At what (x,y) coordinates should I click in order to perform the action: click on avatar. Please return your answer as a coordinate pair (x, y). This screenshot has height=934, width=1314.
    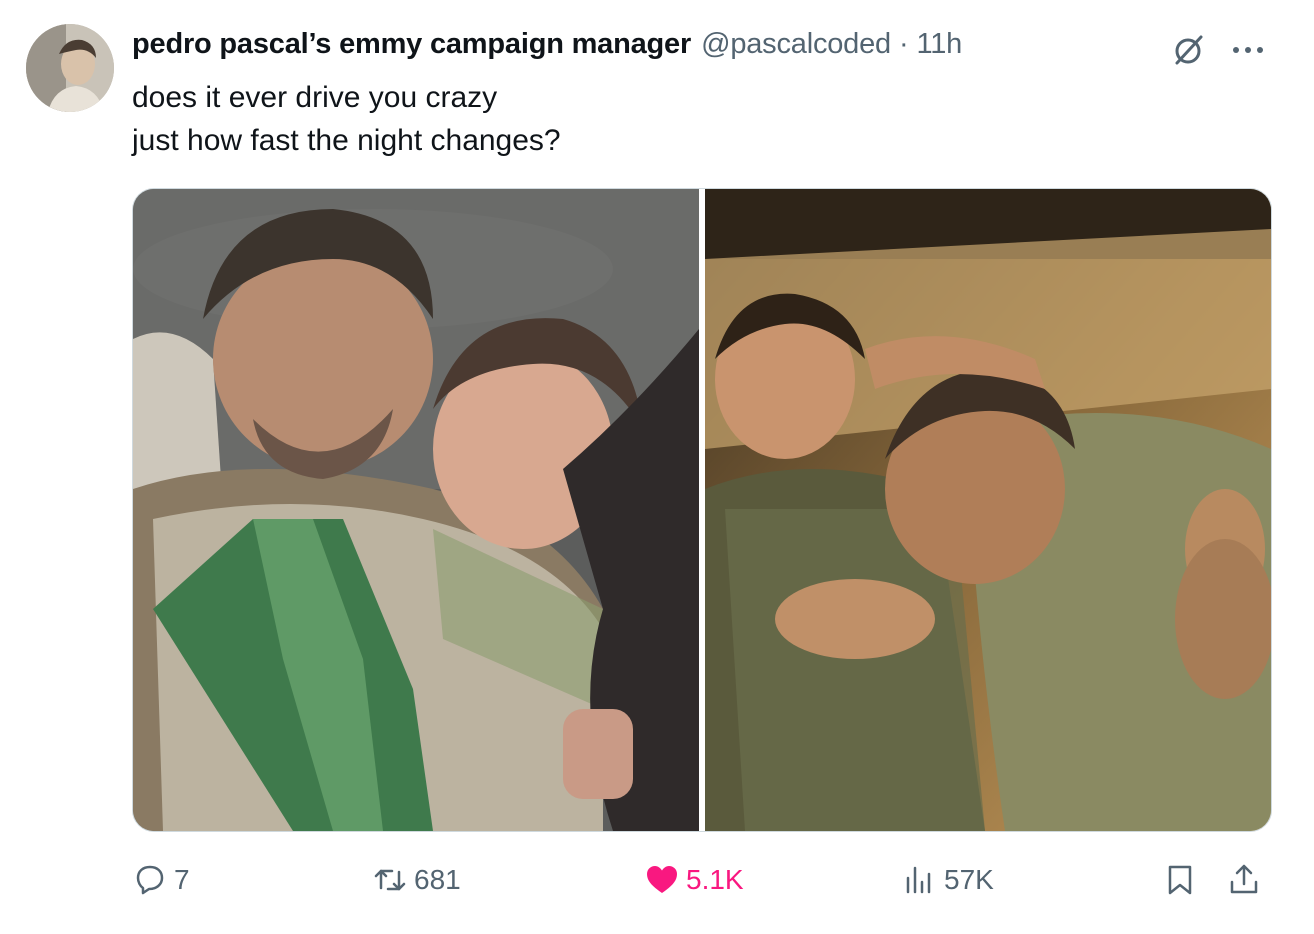
    Looking at the image, I should click on (70, 68).